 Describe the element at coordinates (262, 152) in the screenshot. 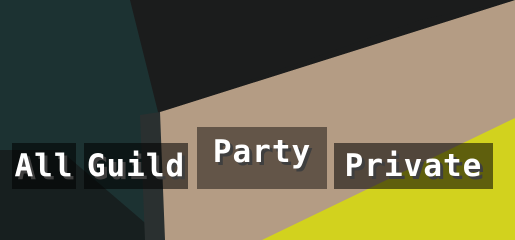

I see `tab-party-label: Party` at that location.